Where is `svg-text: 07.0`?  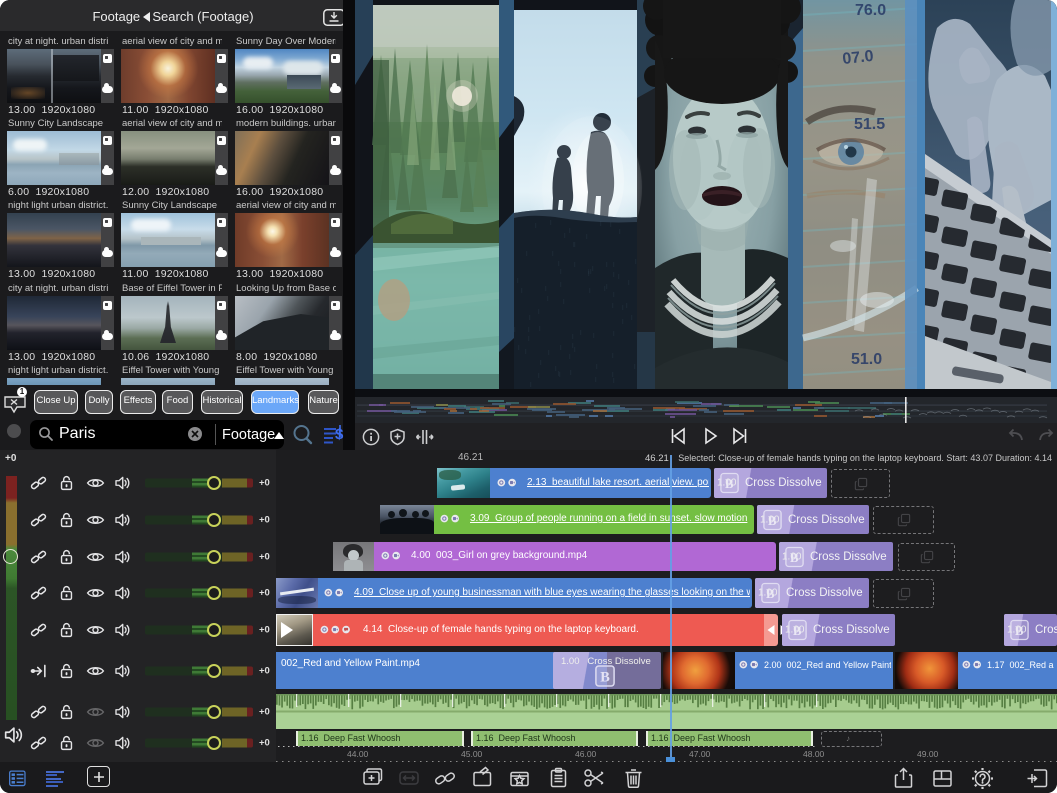
svg-text: 07.0 is located at coordinates (858, 58).